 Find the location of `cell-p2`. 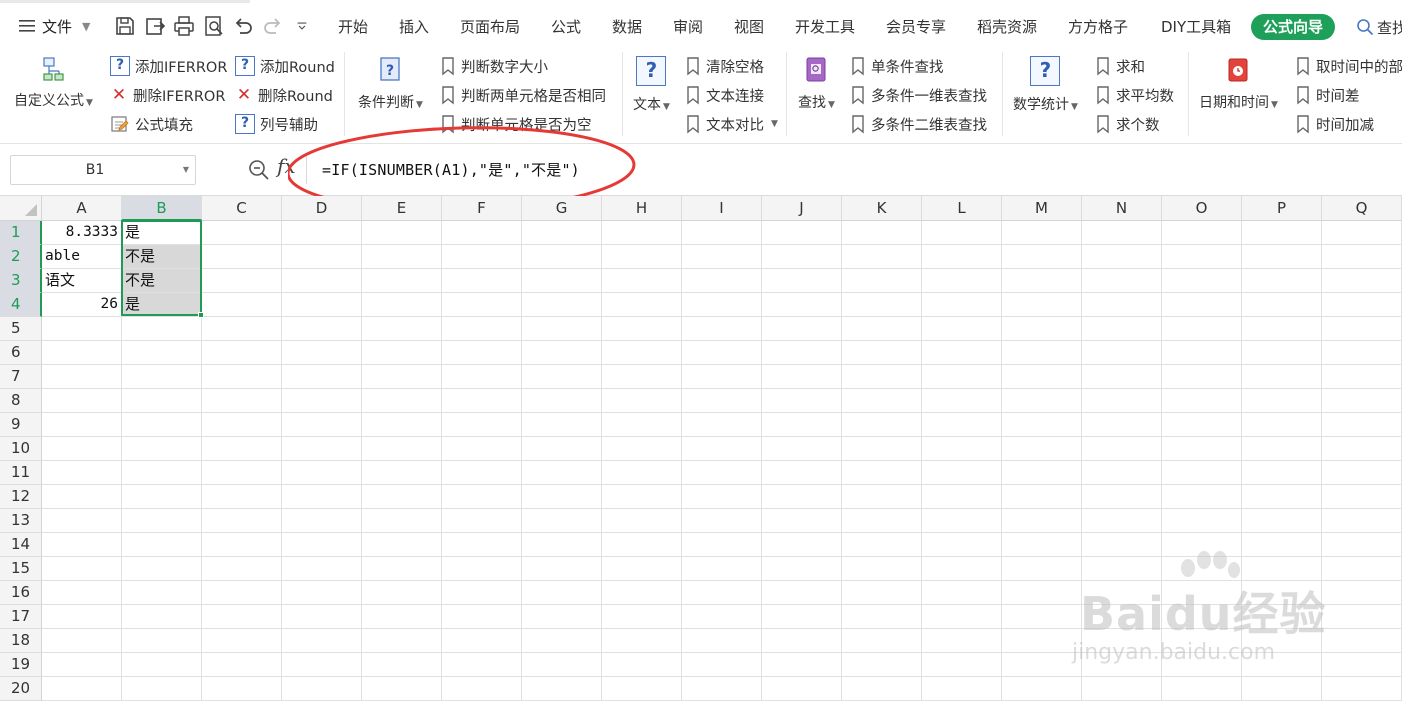

cell-p2 is located at coordinates (1282, 257).